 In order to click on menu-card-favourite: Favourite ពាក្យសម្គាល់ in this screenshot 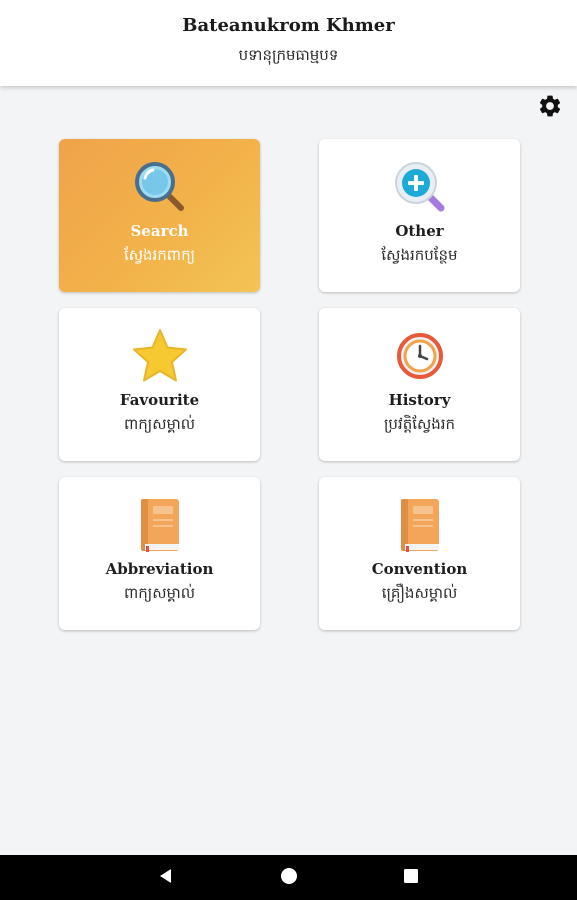, I will do `click(159, 384)`.